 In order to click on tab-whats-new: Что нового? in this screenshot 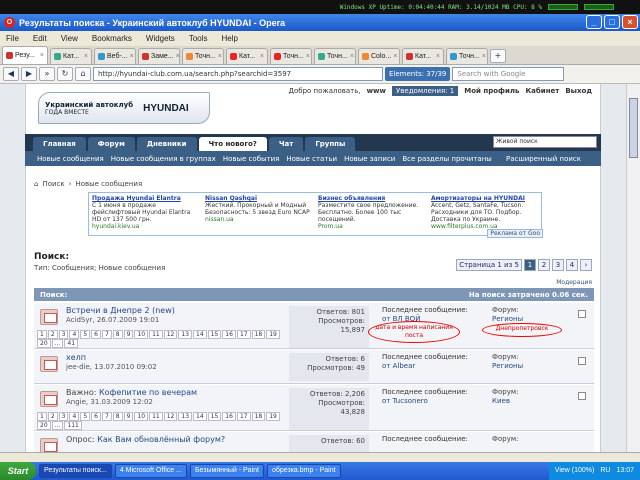, I will do `click(232, 144)`.